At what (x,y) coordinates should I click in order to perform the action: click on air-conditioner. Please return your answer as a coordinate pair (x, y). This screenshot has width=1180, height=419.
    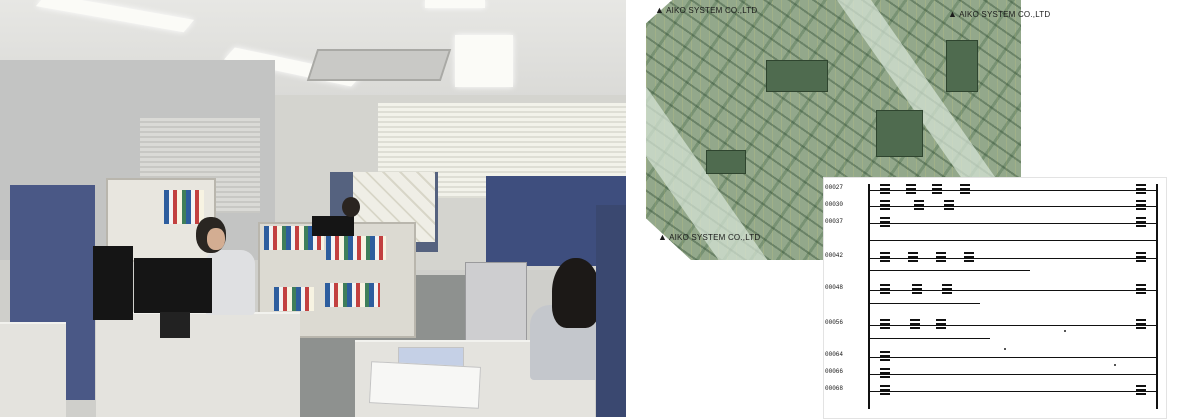
    Looking at the image, I should click on (379, 65).